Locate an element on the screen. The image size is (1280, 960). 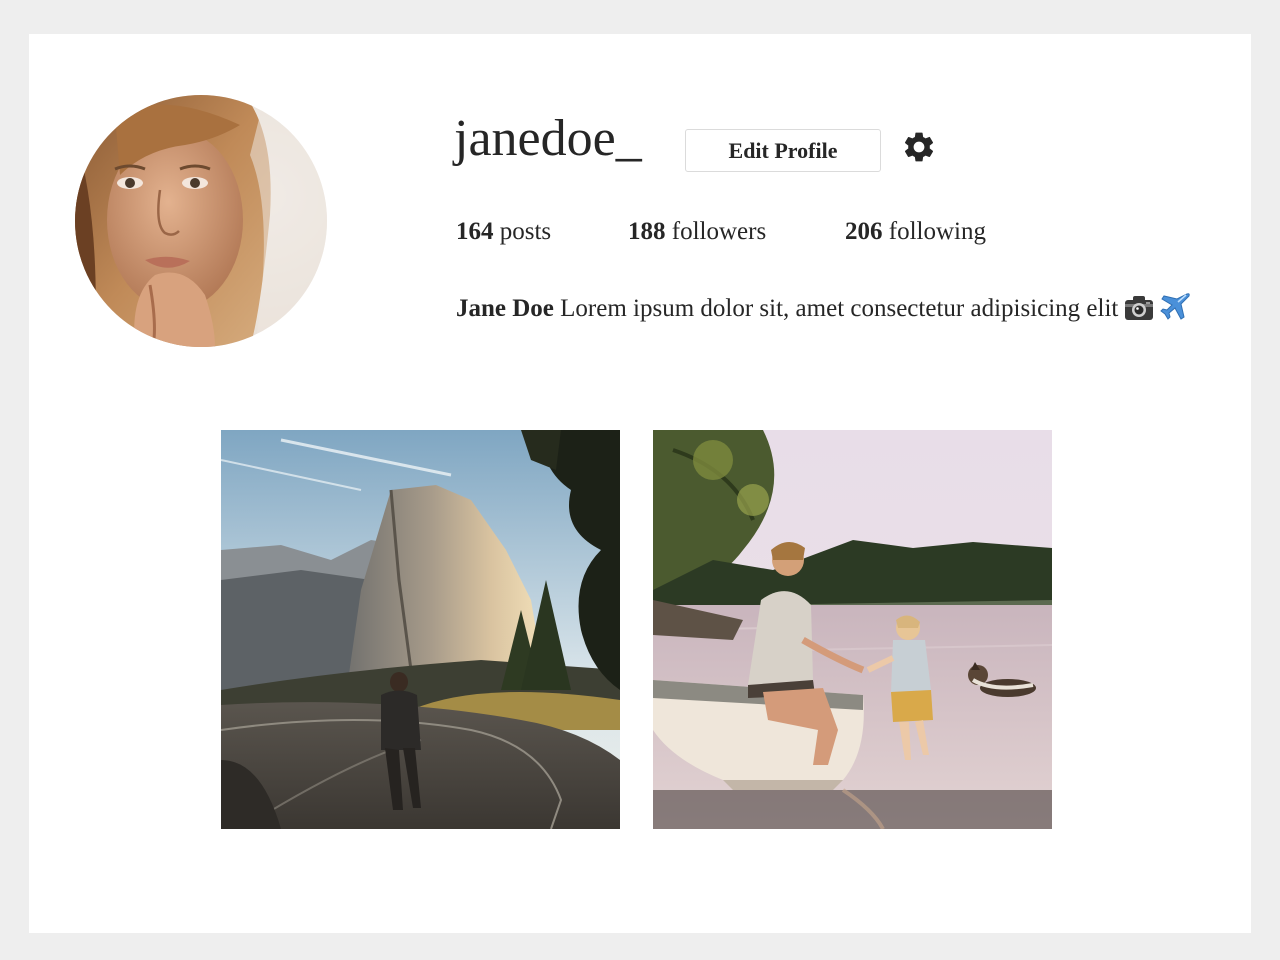
edit-profile-button: Edit Profile is located at coordinates (783, 150).